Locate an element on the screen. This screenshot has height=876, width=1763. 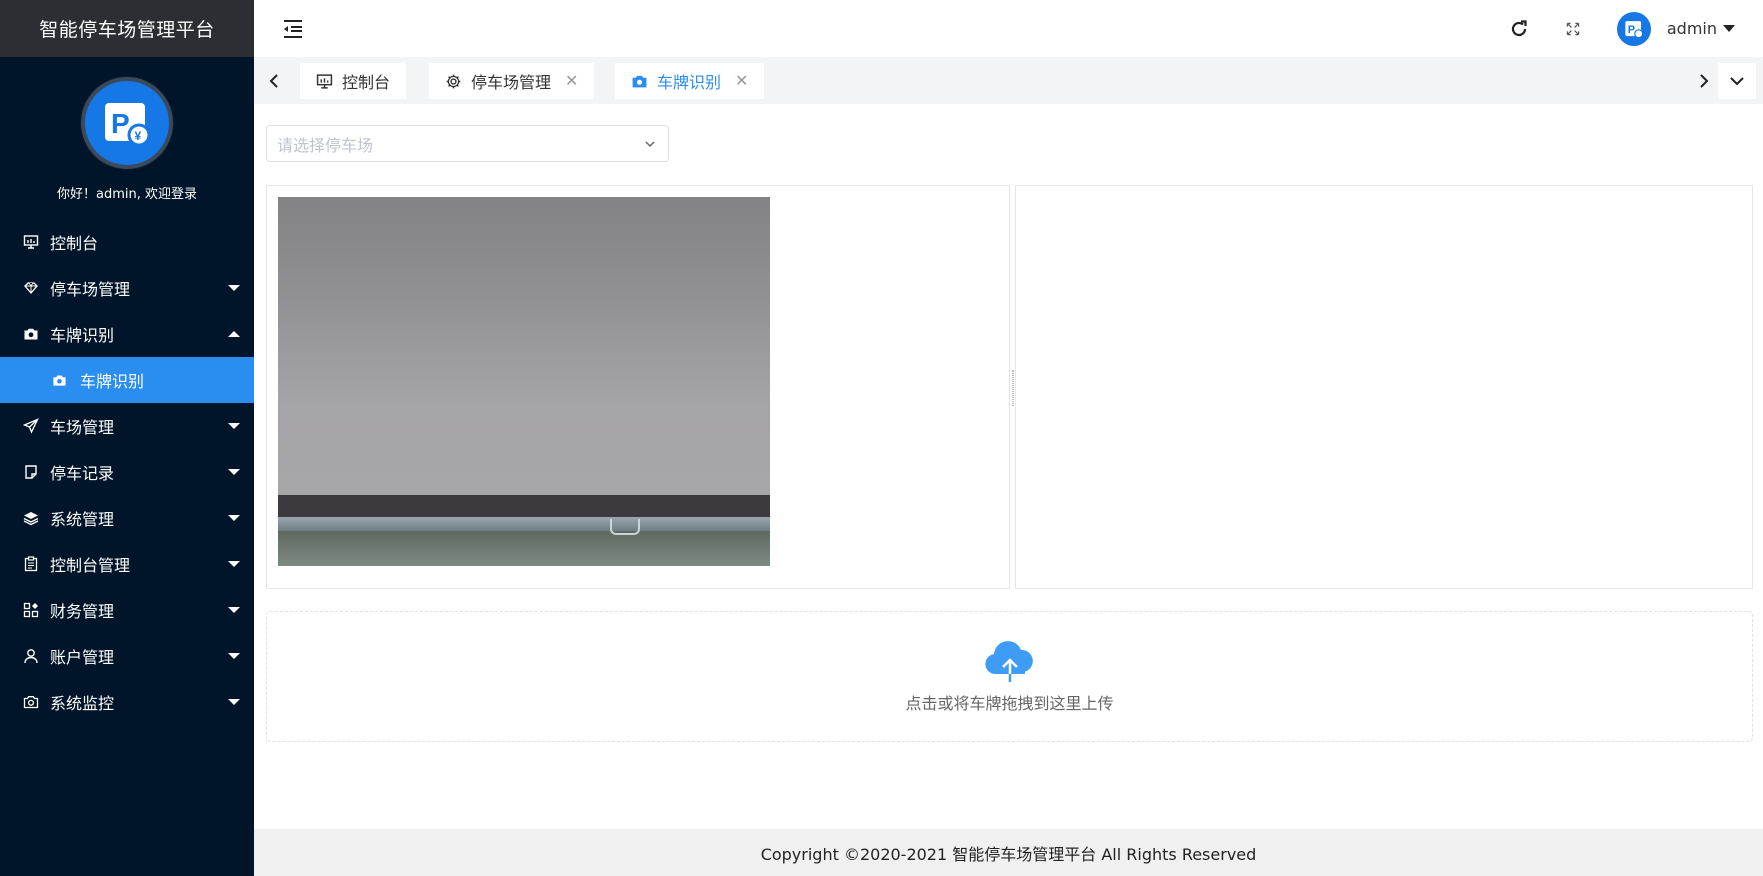
refresh-icon is located at coordinates (1519, 27).